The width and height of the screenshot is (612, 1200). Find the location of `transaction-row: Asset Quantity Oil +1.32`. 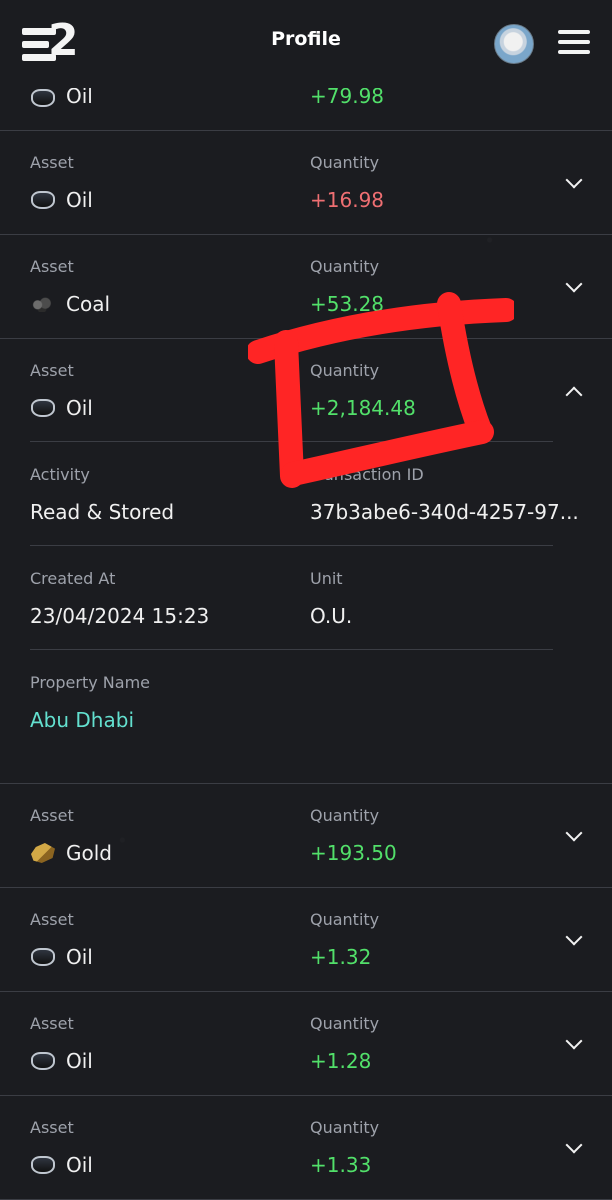

transaction-row: Asset Quantity Oil +1.32 is located at coordinates (306, 940).